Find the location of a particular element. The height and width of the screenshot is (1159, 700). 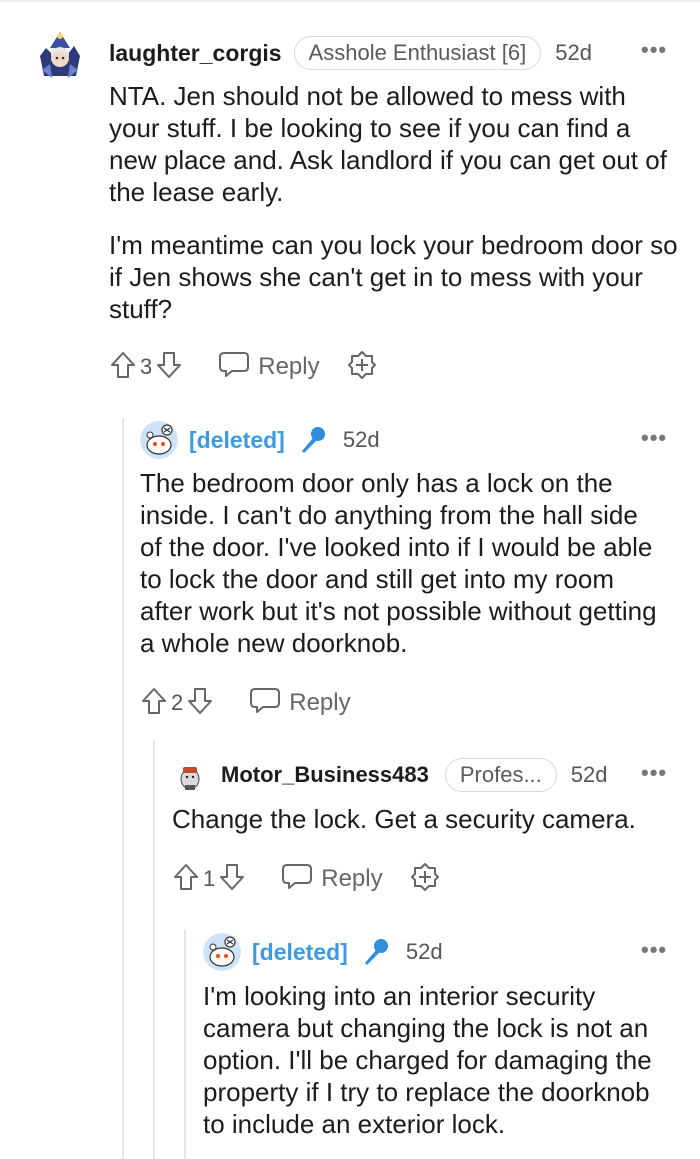

comment-body: Change the lock. Get a security camera. is located at coordinates (422, 819).